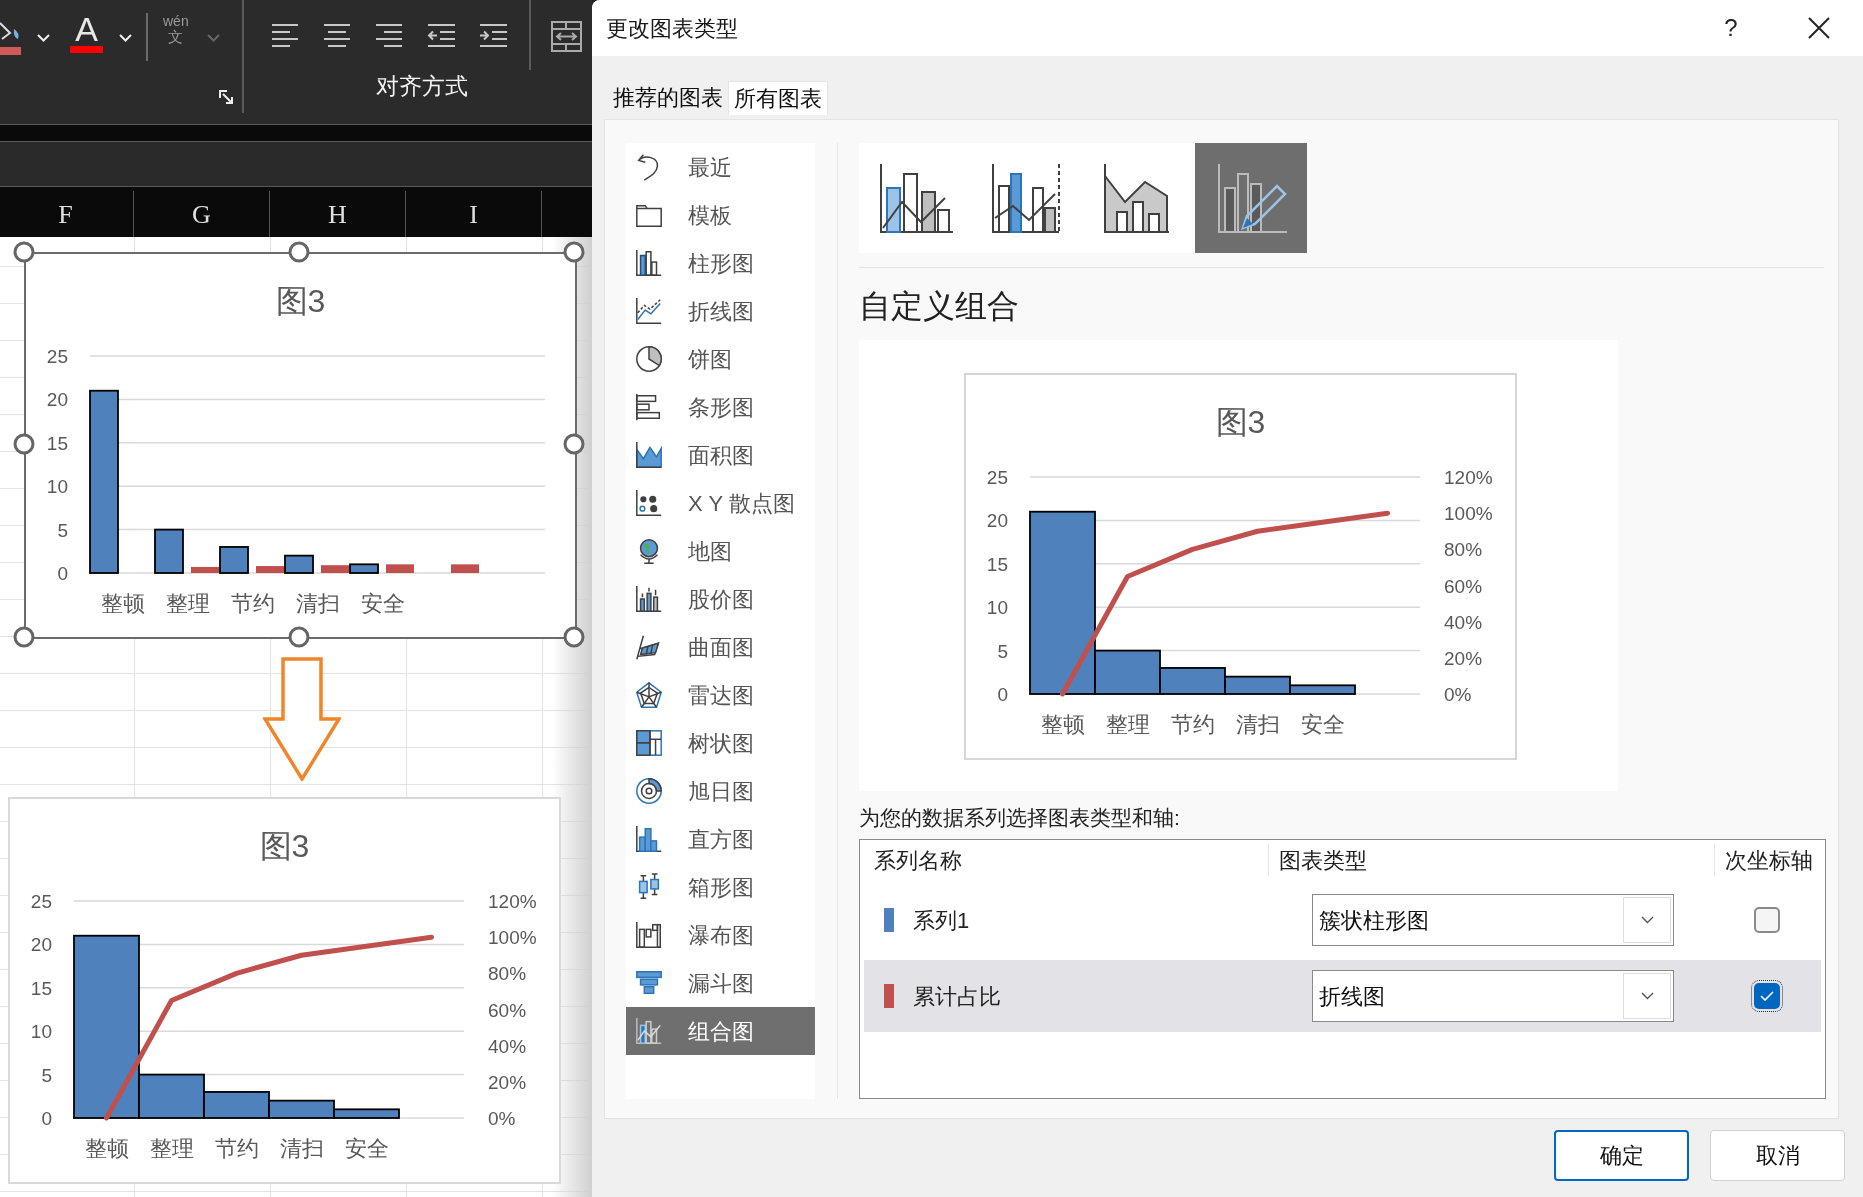 The height and width of the screenshot is (1197, 1863). I want to click on chart-type-item: 饼图, so click(720, 359).